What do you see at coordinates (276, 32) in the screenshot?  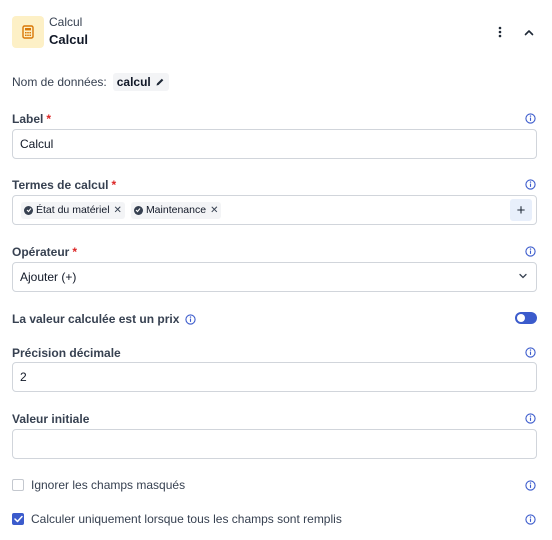 I see `field-header: Calcul Calcul` at bounding box center [276, 32].